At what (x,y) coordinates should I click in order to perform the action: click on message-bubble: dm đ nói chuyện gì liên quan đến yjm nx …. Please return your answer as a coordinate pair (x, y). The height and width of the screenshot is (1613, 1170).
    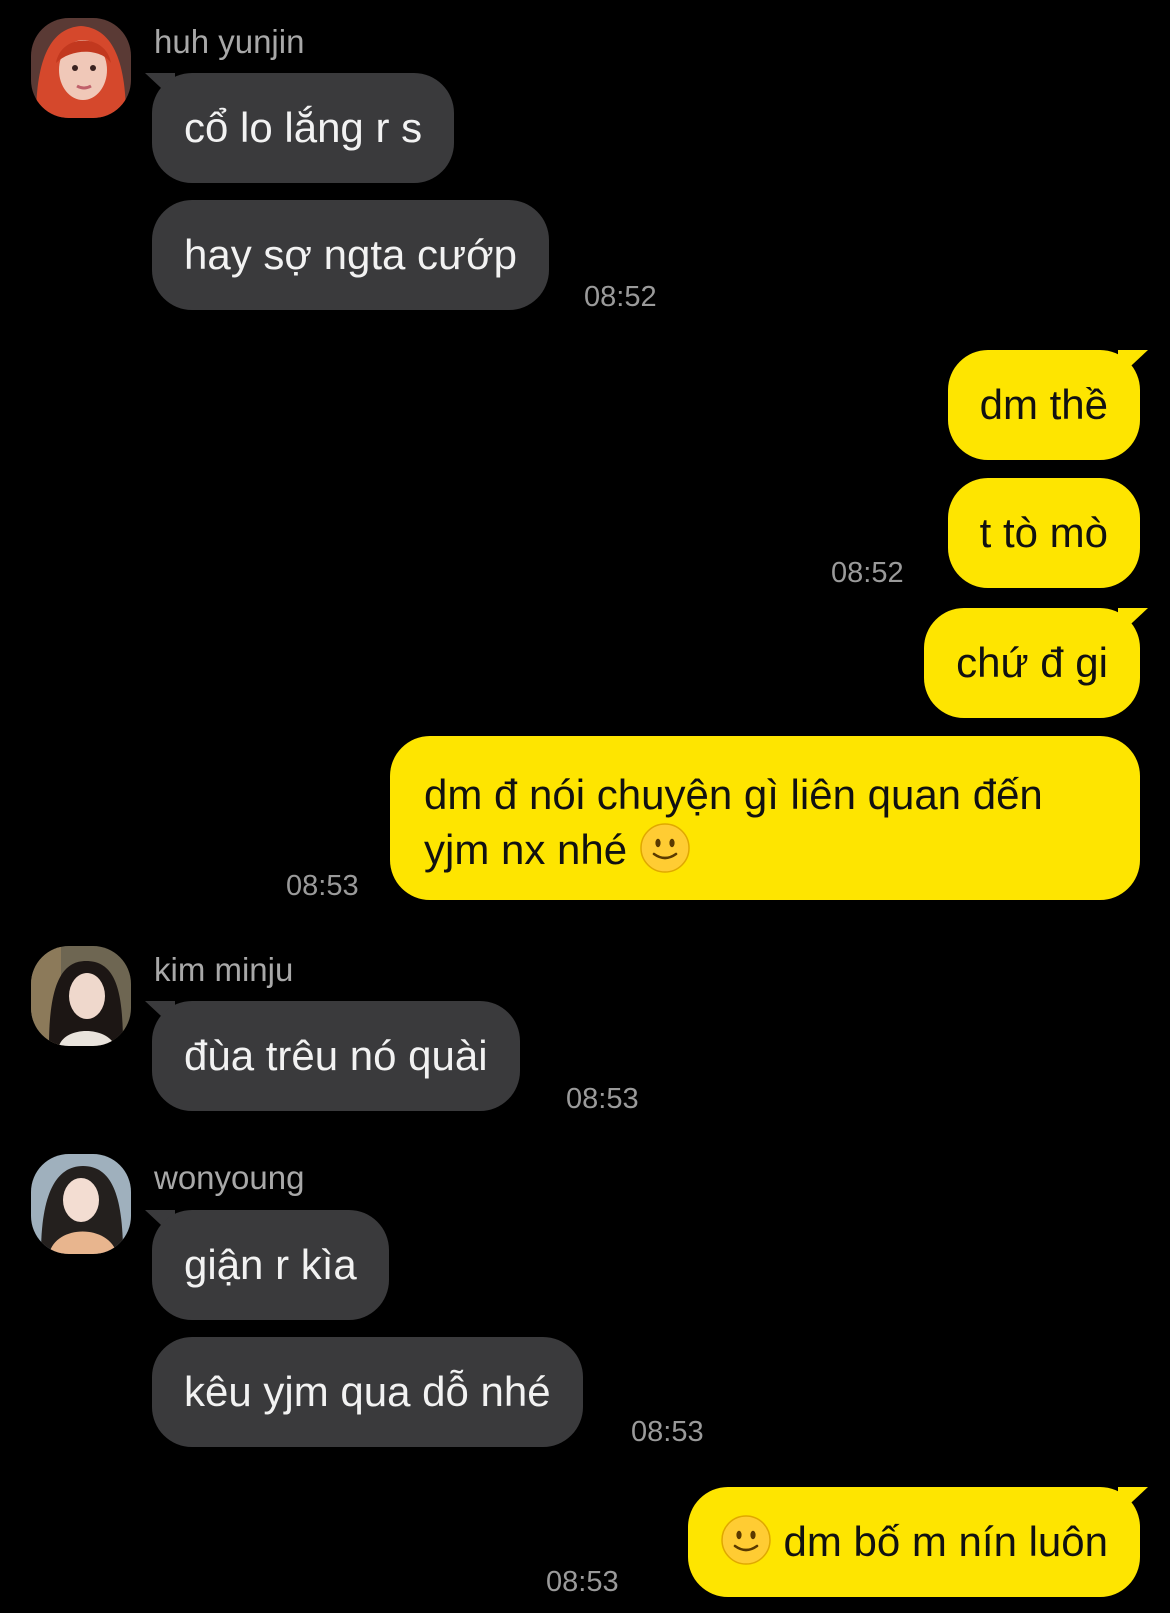
    Looking at the image, I should click on (765, 818).